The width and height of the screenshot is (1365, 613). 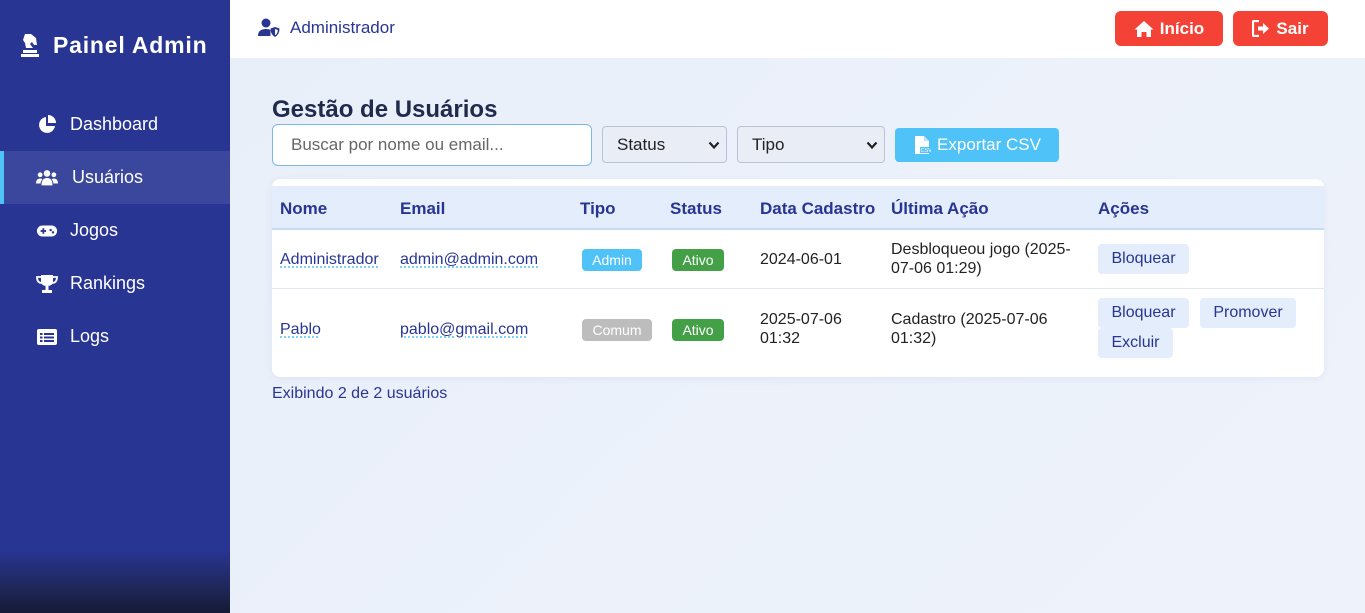 I want to click on sidebar-item-label: Jogos, so click(x=94, y=230).